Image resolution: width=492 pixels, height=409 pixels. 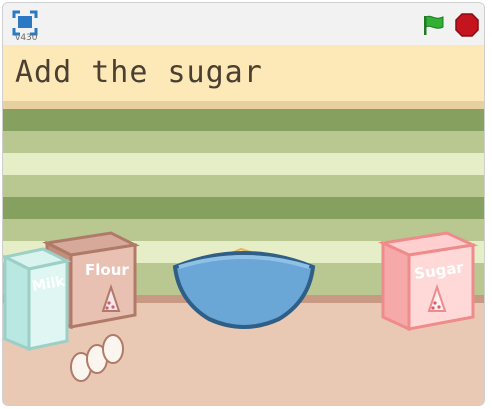 I want to click on sugar-sprite: Sugar, so click(x=429, y=279).